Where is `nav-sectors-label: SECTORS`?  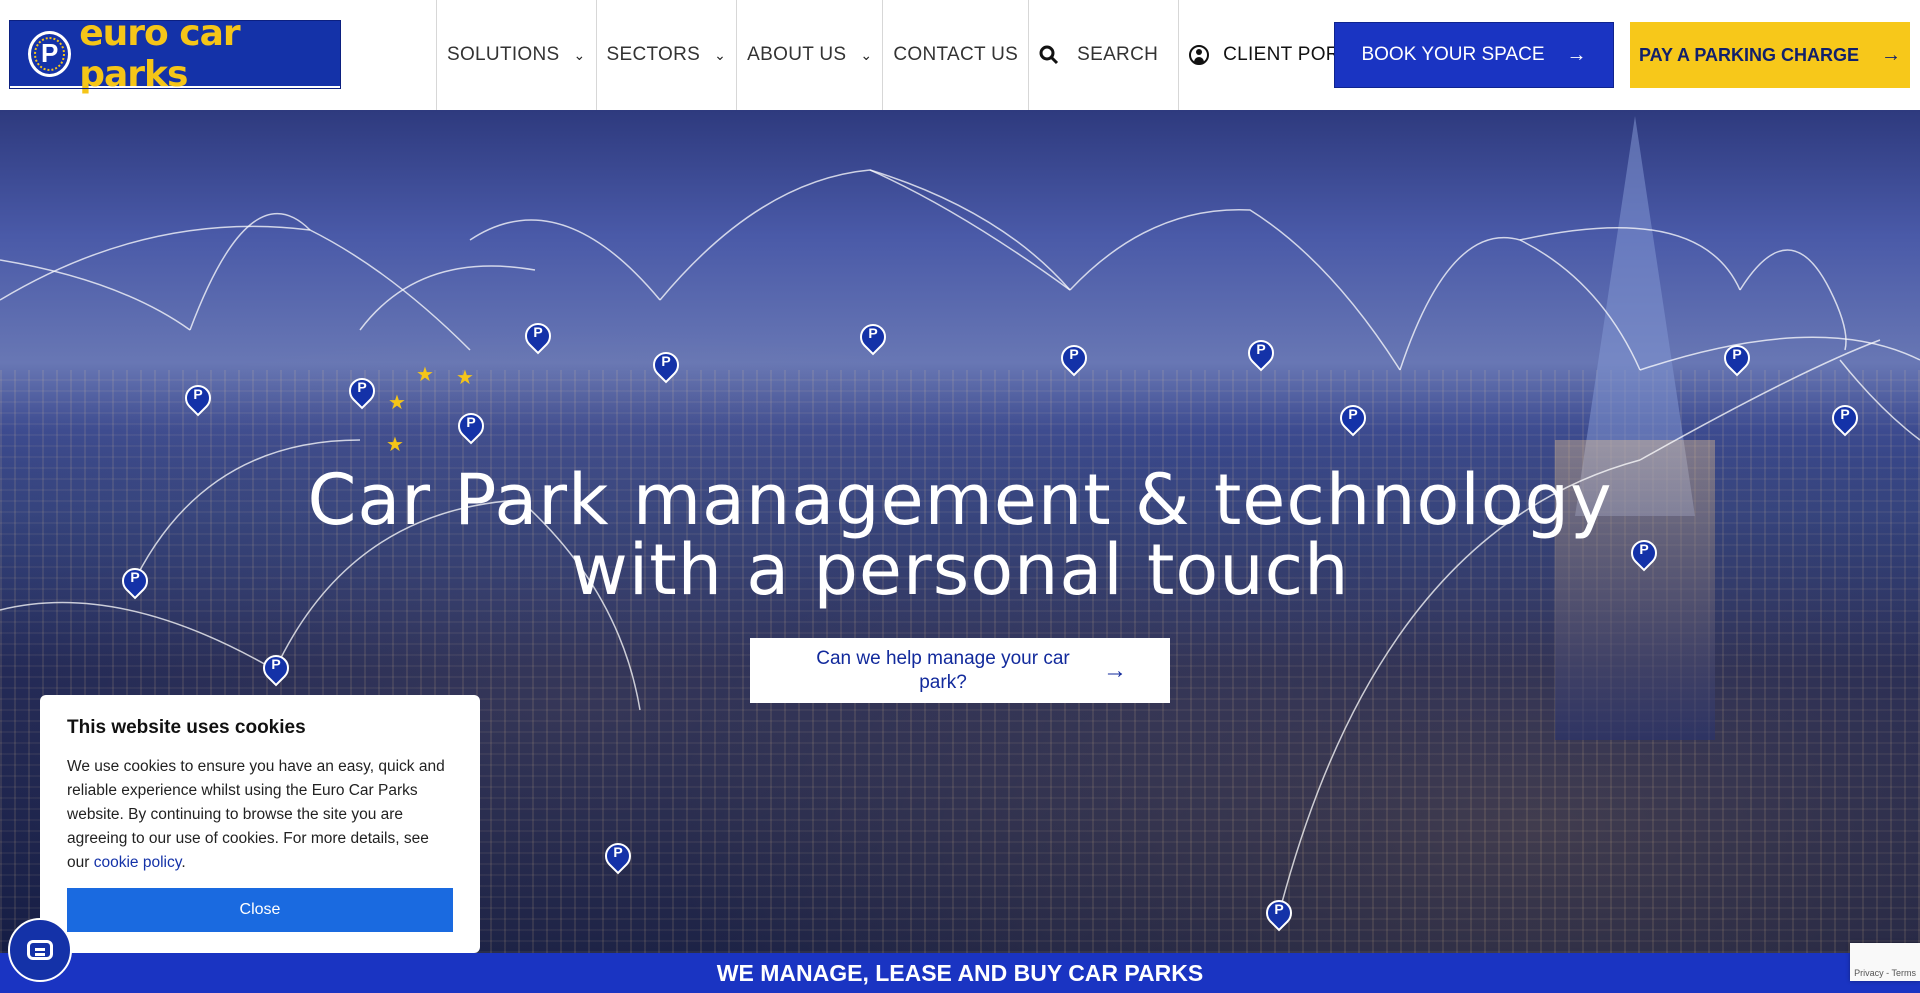
nav-sectors-label: SECTORS is located at coordinates (653, 54).